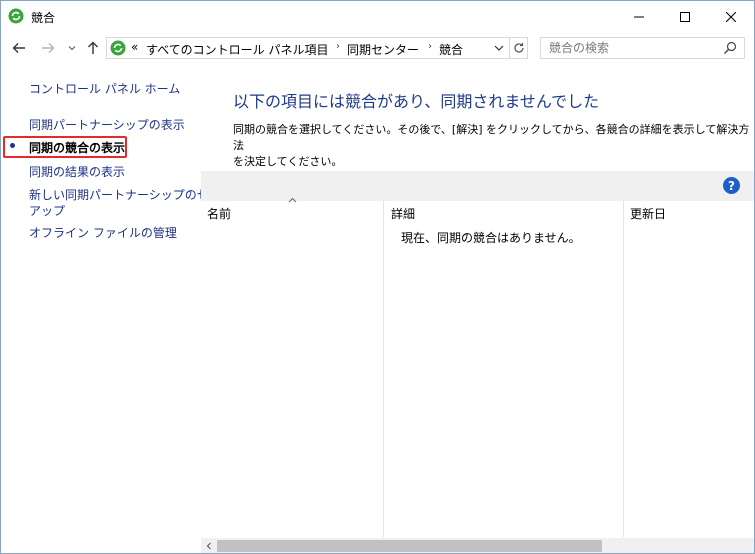 The image size is (755, 554). I want to click on sort-ascending-icon, so click(292, 200).